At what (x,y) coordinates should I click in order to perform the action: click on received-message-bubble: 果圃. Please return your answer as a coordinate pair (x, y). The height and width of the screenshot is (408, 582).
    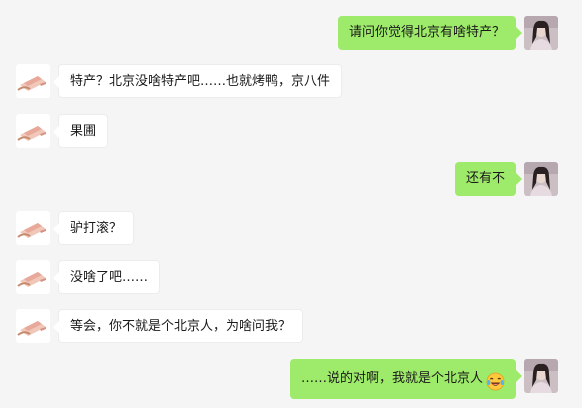
    Looking at the image, I should click on (80, 131).